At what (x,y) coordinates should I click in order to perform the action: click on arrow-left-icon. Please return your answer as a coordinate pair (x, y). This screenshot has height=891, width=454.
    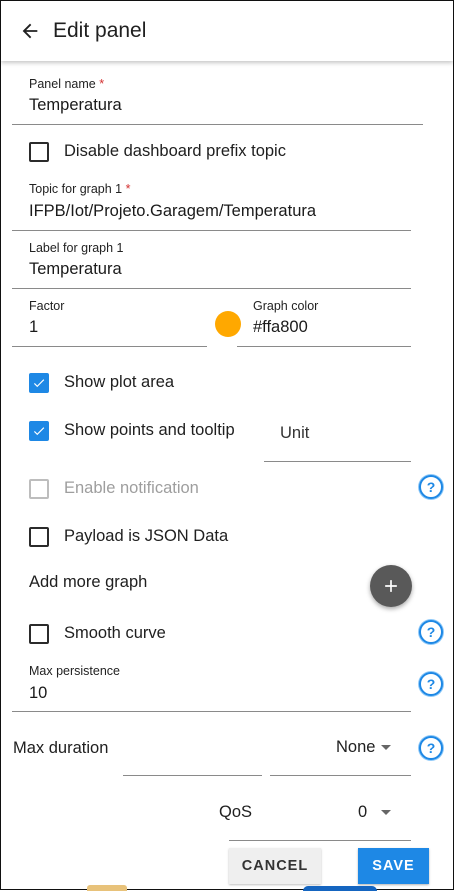
    Looking at the image, I should click on (30, 31).